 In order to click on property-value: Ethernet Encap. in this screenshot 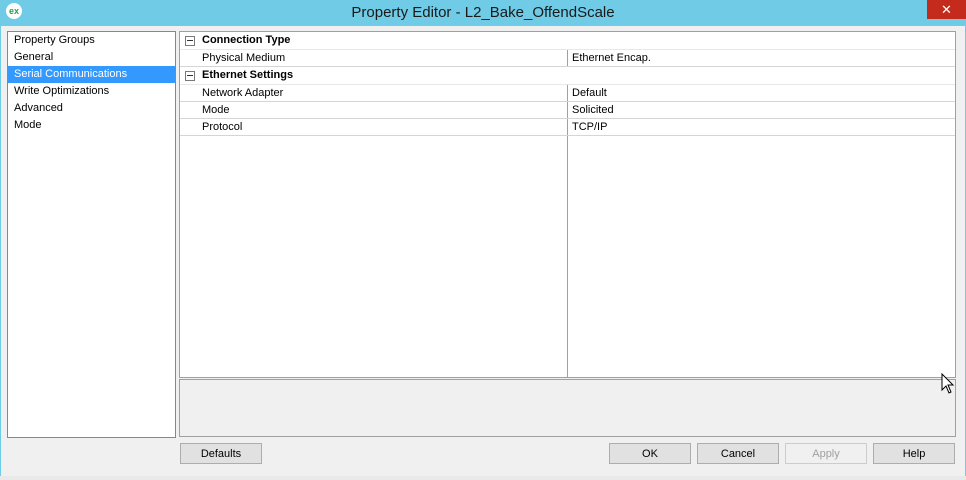, I will do `click(611, 58)`.